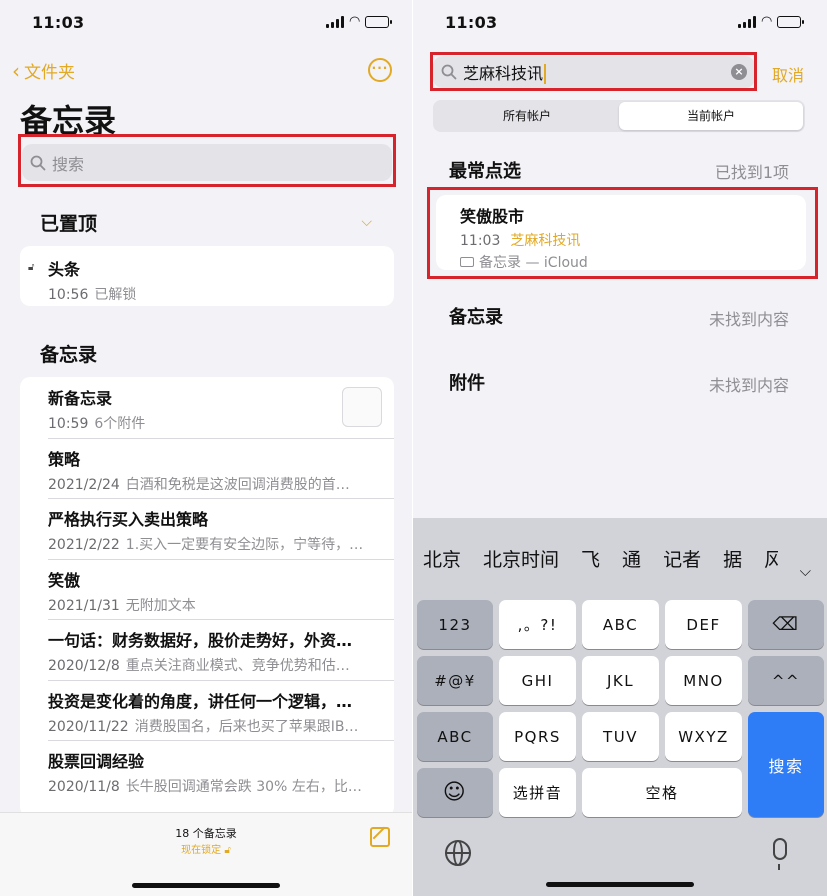 This screenshot has width=827, height=896. I want to click on attachments-section-header: 附件, so click(467, 383).